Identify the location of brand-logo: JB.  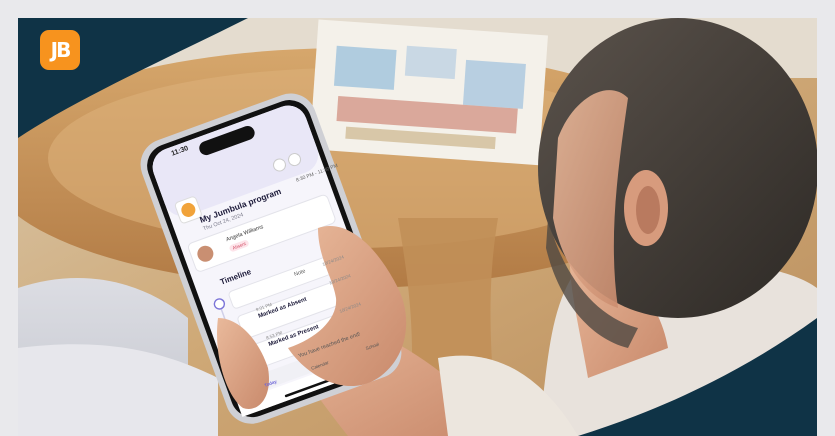
(60, 50).